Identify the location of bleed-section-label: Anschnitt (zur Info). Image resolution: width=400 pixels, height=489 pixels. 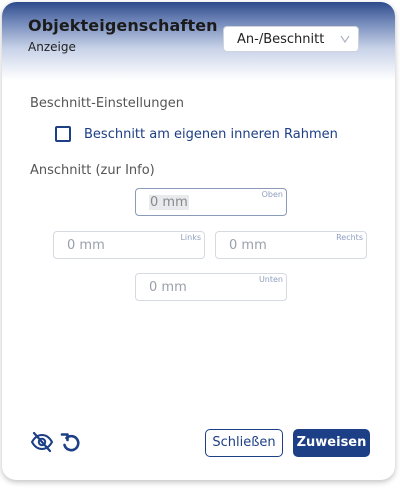
(92, 170).